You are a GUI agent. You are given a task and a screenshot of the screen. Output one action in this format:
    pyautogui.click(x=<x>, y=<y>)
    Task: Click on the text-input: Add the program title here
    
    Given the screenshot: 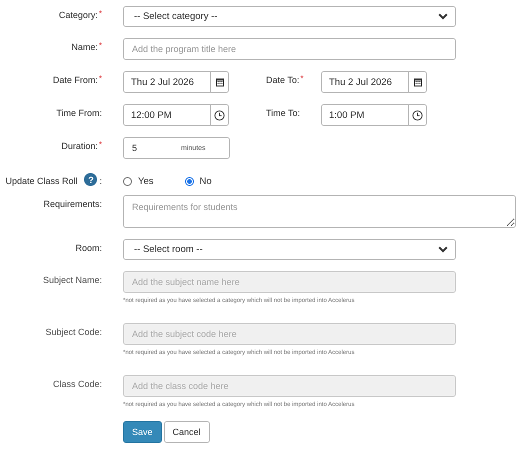 What is the action you would take?
    pyautogui.click(x=289, y=49)
    